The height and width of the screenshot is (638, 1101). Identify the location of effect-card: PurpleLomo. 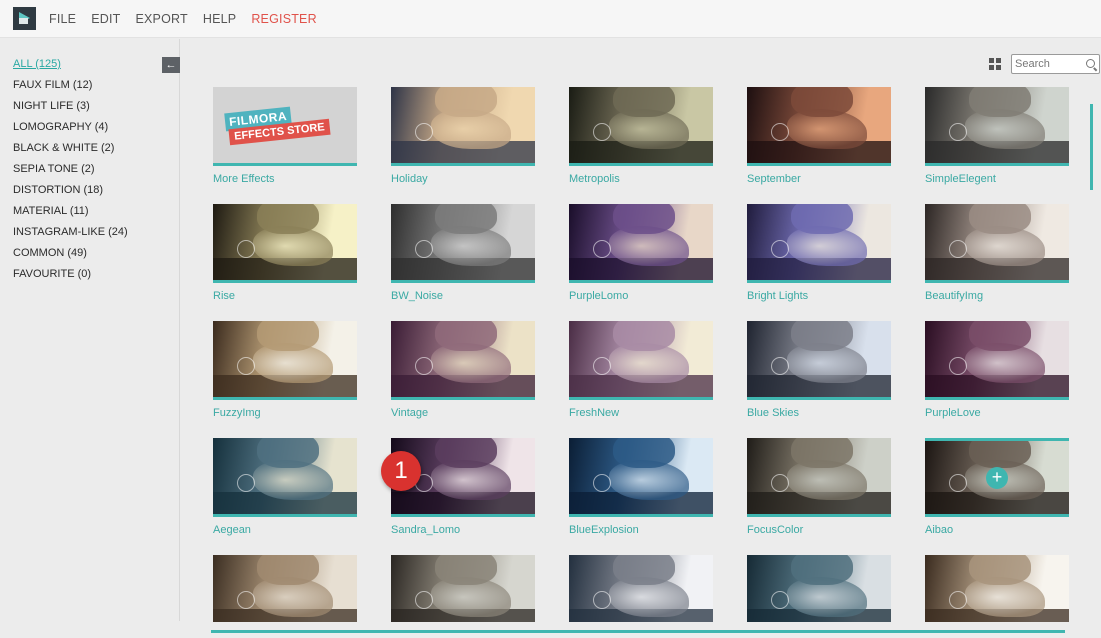
(641, 253).